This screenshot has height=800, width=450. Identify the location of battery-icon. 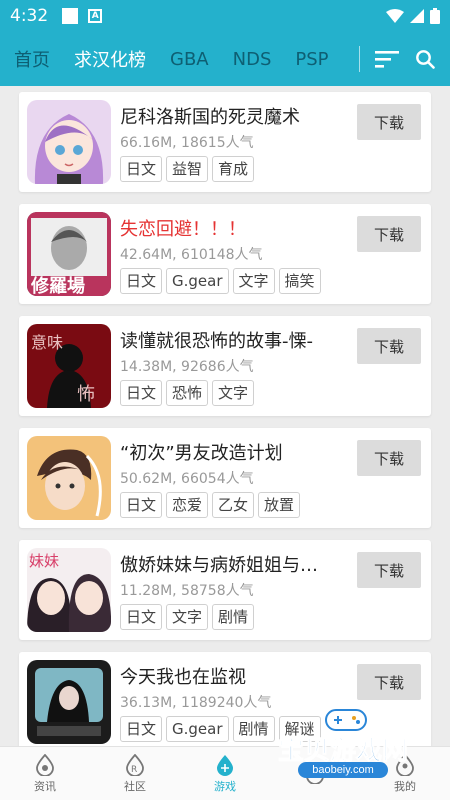
(435, 16).